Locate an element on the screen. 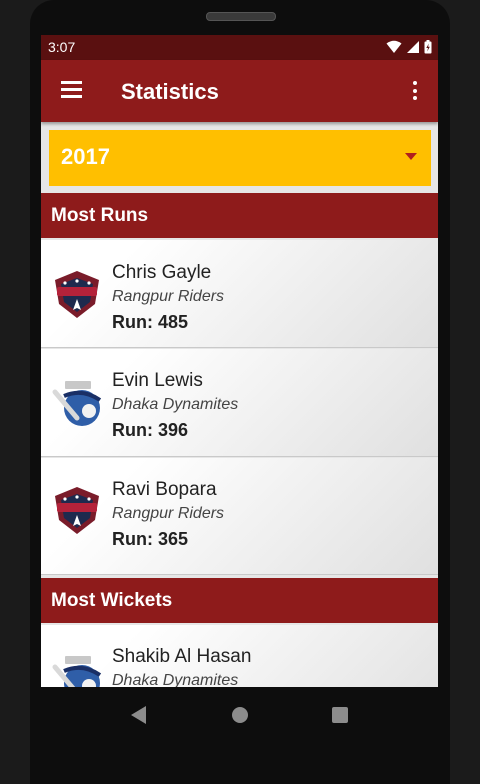 The width and height of the screenshot is (480, 784). back-icon is located at coordinates (138, 715).